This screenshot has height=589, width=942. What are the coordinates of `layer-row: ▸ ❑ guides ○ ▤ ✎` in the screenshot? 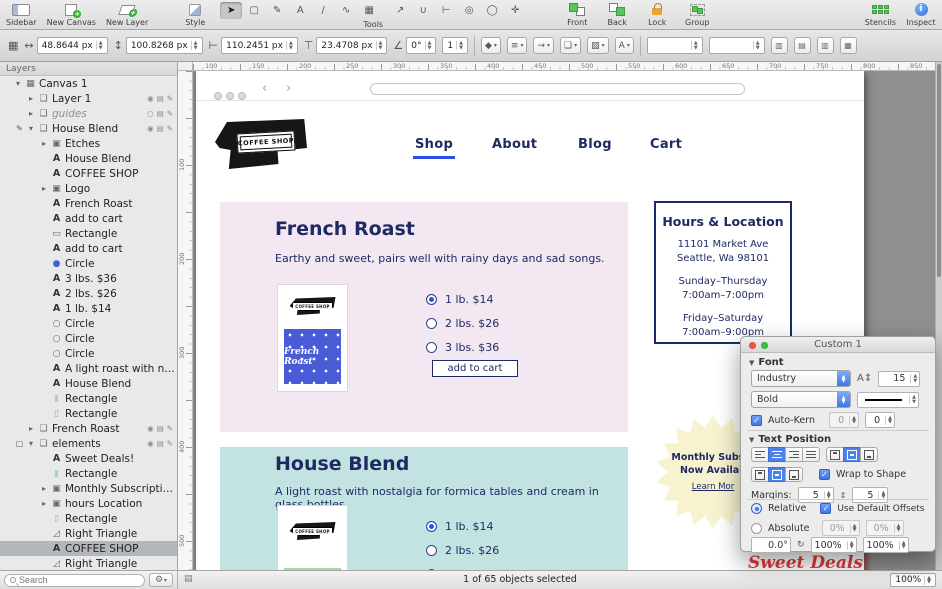 It's located at (88, 113).